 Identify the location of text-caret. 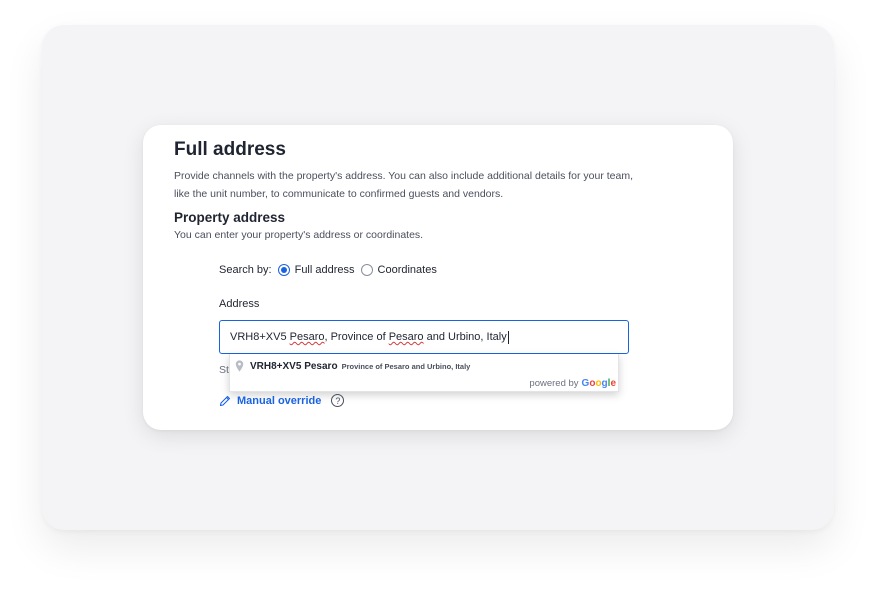
(508, 337).